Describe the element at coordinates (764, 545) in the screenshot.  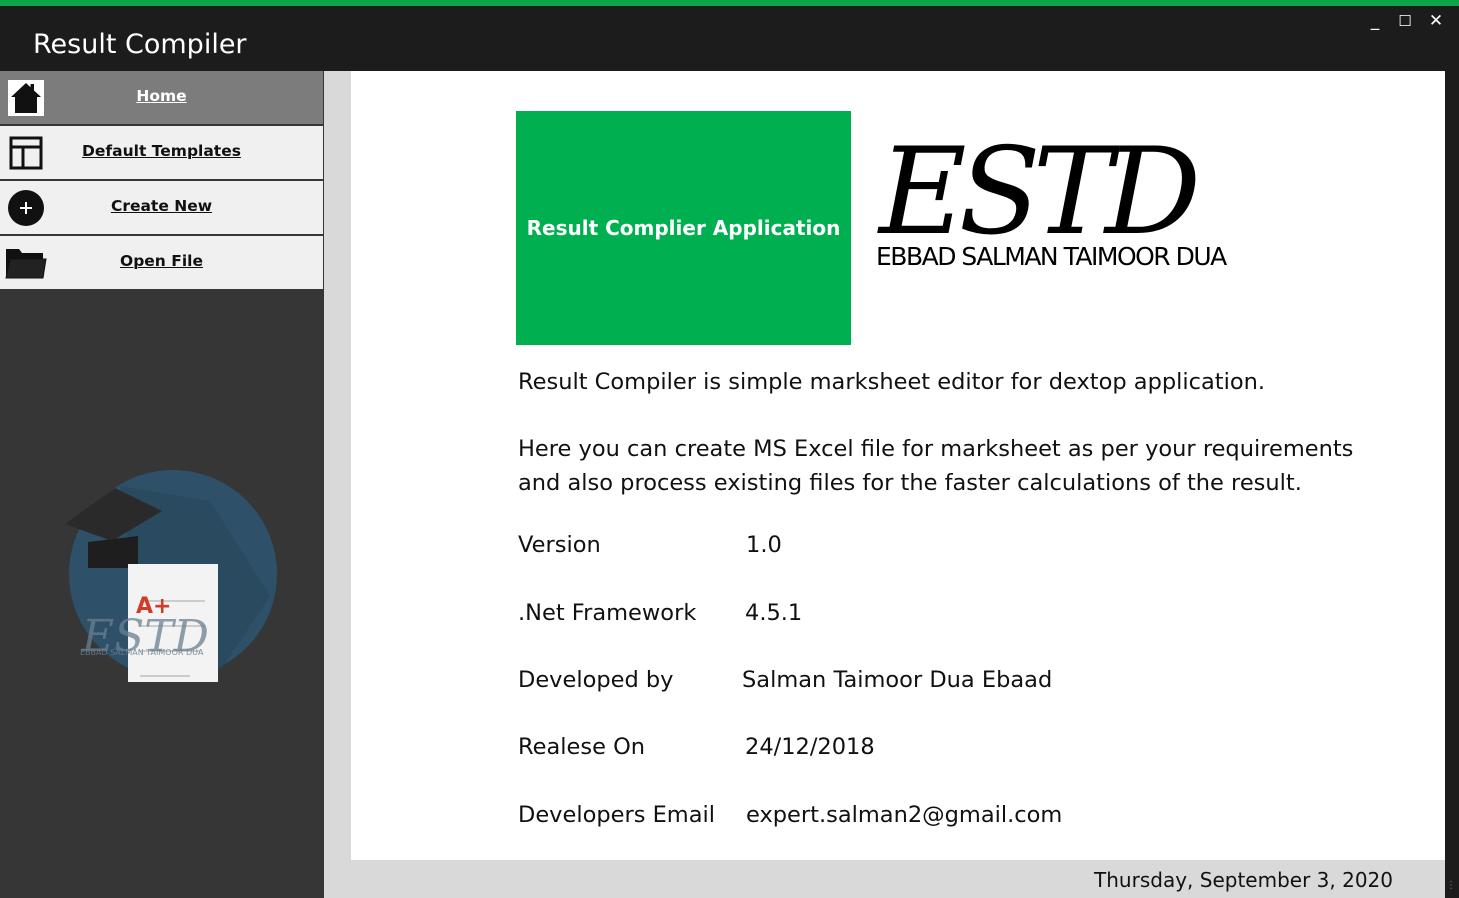
I see `info-value-version: 1.0` at that location.